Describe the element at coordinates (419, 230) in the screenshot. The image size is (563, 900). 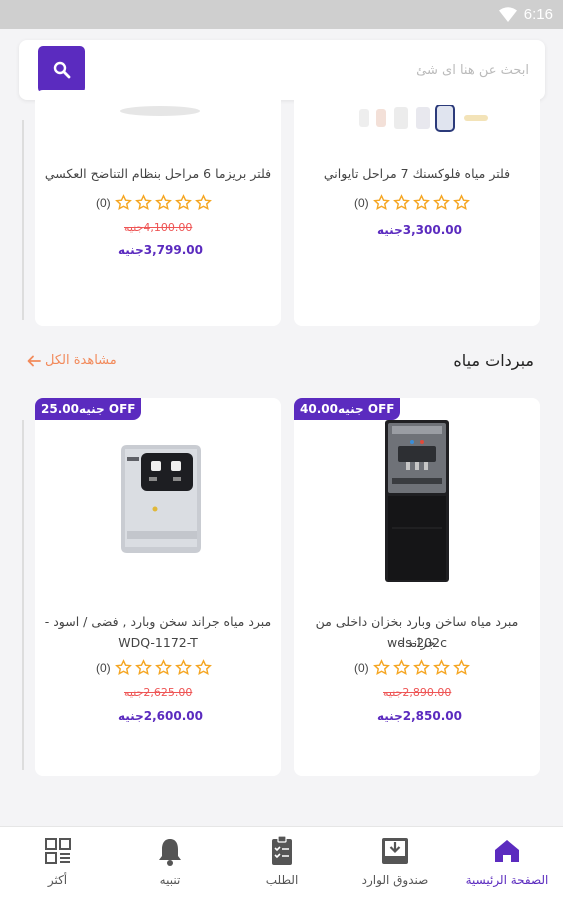
I see `product-price: 3,300.00جنيه` at that location.